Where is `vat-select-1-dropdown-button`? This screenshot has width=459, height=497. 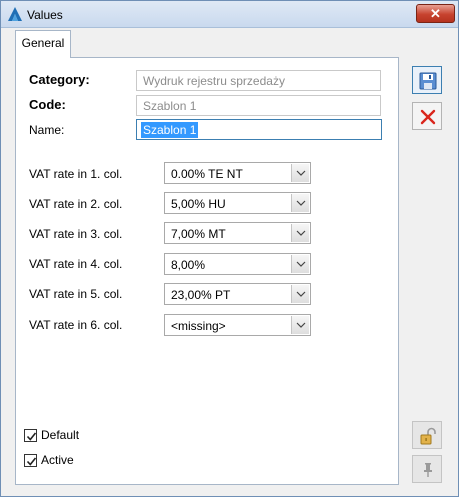 vat-select-1-dropdown-button is located at coordinates (300, 173).